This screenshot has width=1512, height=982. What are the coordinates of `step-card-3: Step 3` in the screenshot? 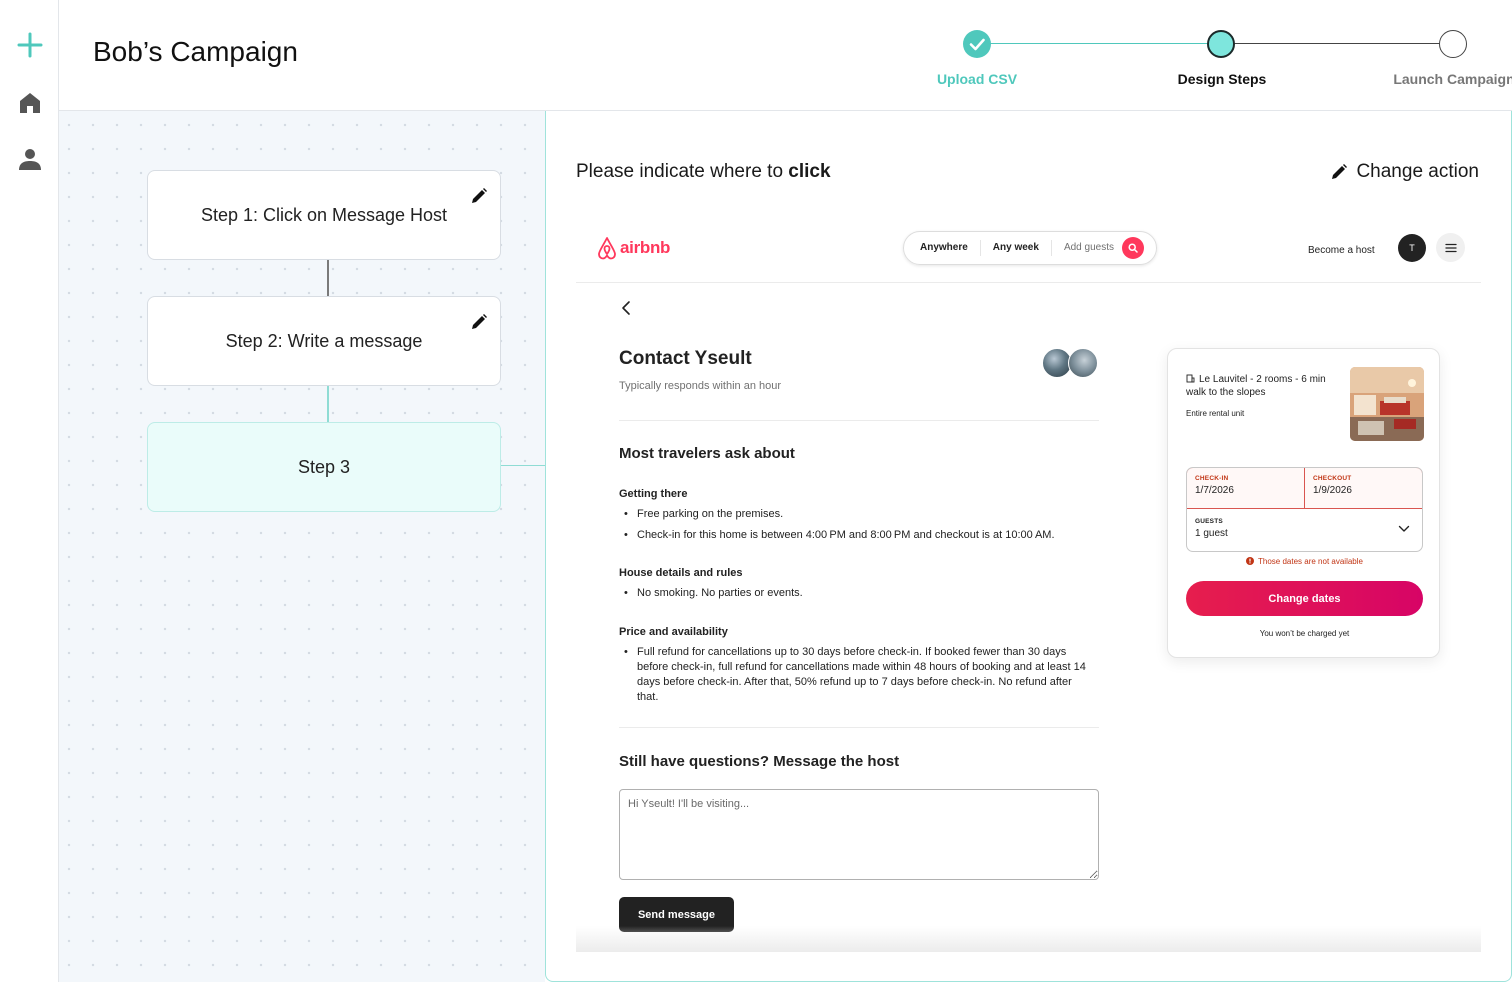 It's located at (324, 467).